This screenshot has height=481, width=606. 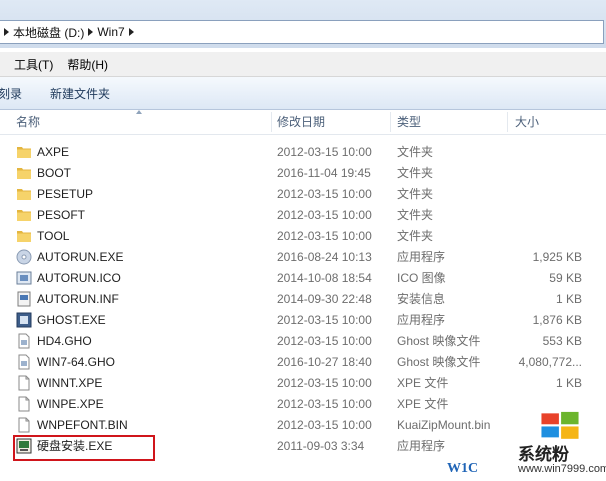 What do you see at coordinates (303, 152) in the screenshot?
I see `file-row: AXPE 2012-03-15 10:00 文件夹` at bounding box center [303, 152].